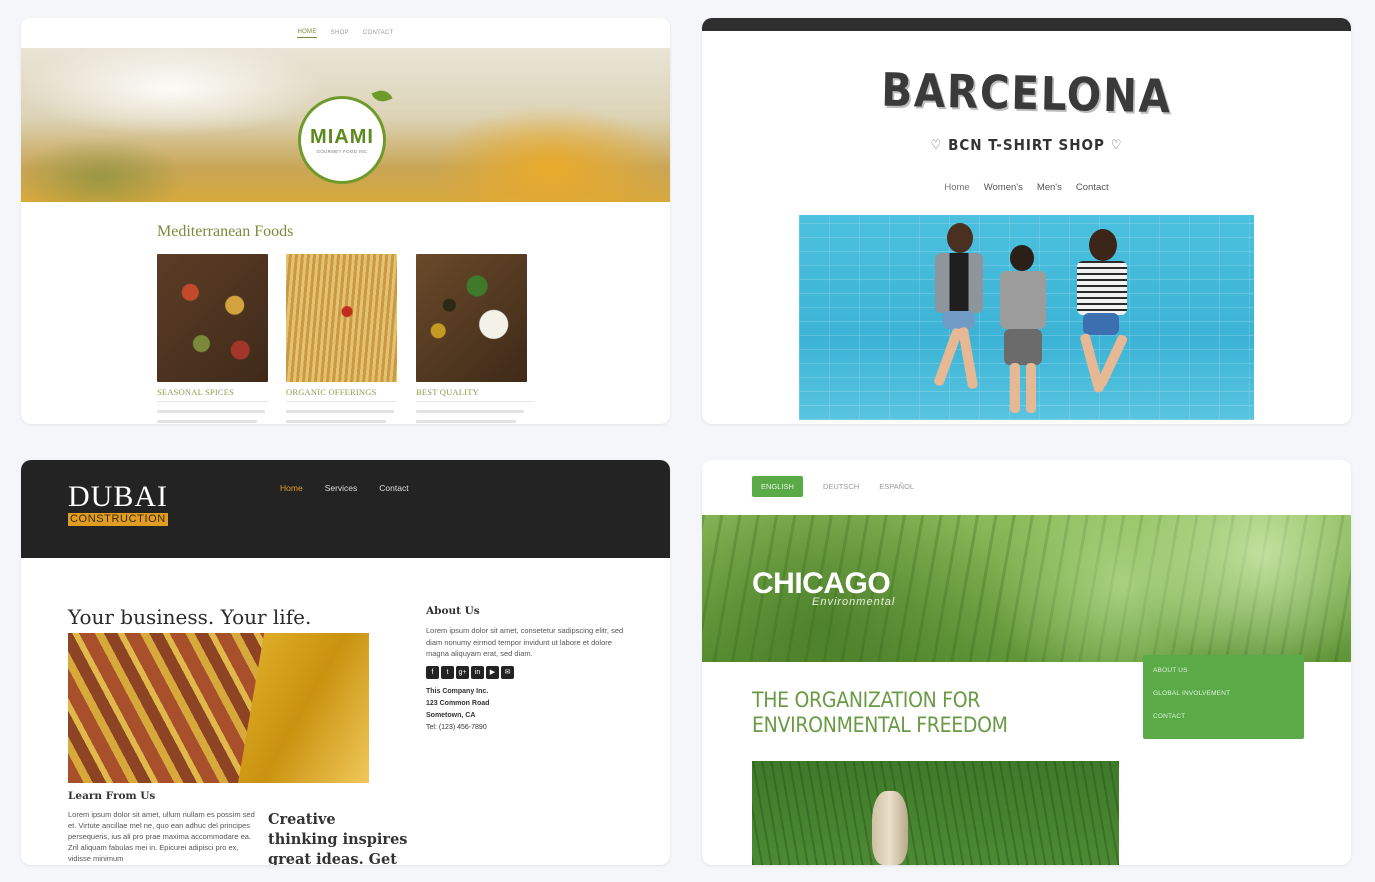 The image size is (1375, 882). I want to click on miami-nav-home: HOME, so click(307, 33).